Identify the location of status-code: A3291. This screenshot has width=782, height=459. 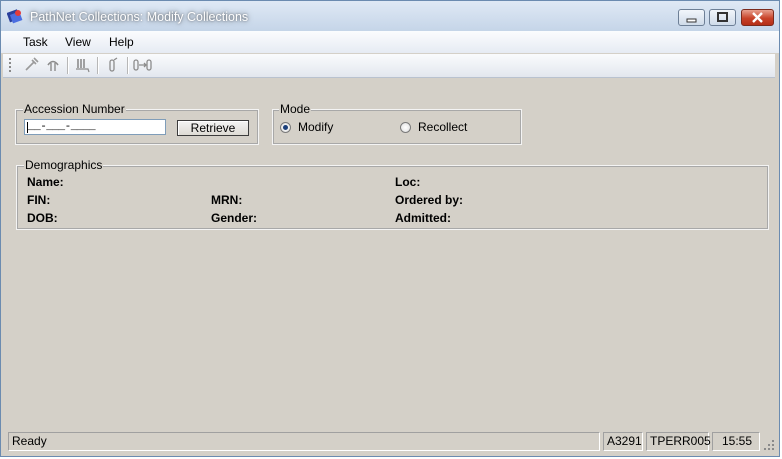
(623, 441).